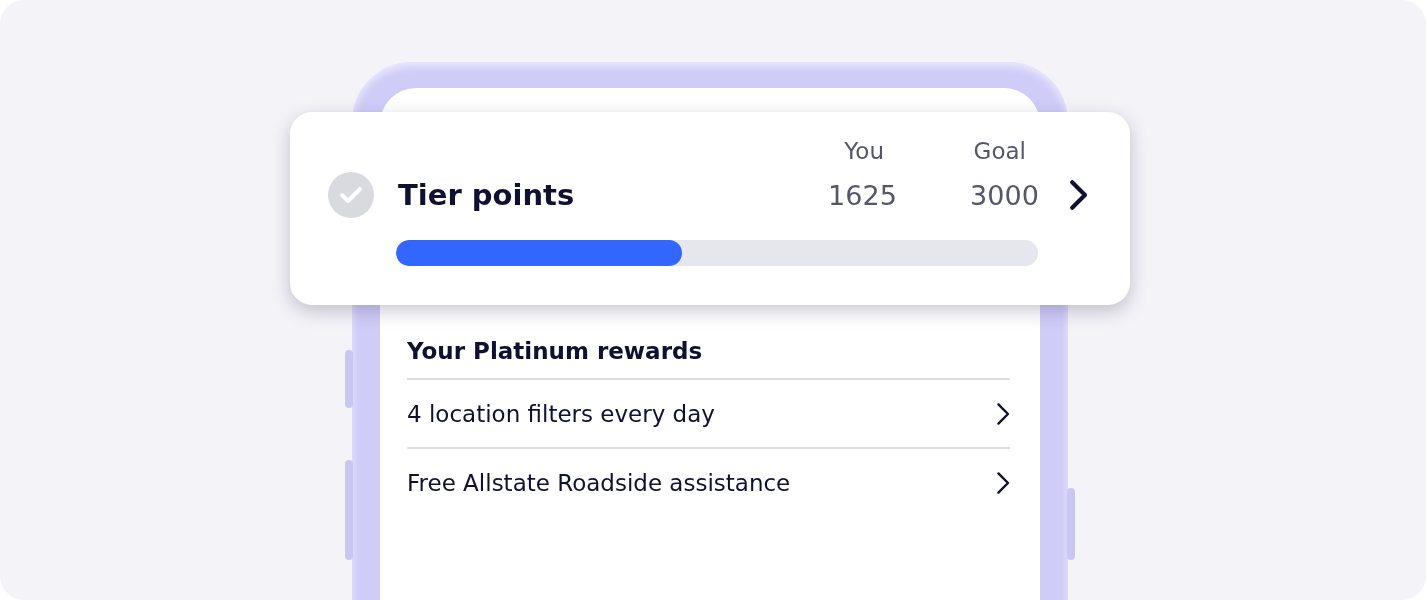 The height and width of the screenshot is (600, 1426). I want to click on check-circle-icon, so click(351, 195).